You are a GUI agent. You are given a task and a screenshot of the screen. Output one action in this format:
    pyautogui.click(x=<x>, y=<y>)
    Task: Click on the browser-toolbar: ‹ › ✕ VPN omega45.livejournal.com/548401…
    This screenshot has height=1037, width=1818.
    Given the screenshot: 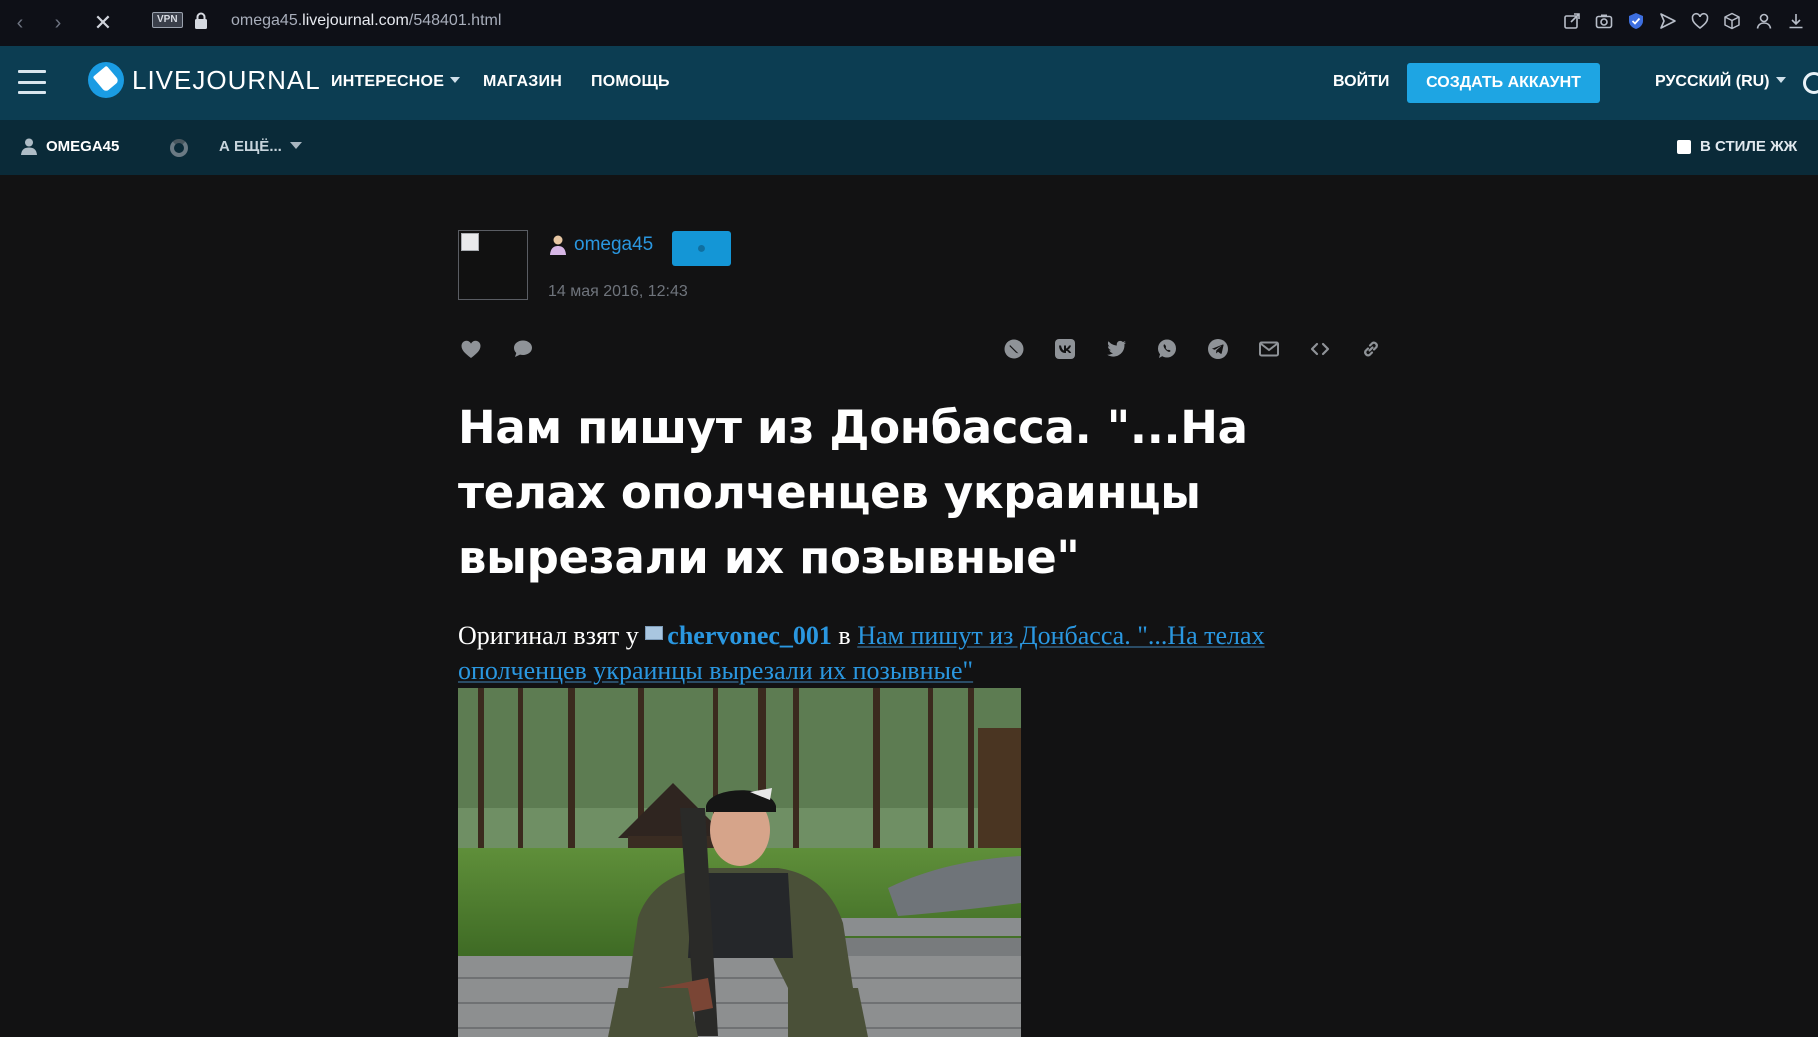 What is the action you would take?
    pyautogui.click(x=909, y=23)
    